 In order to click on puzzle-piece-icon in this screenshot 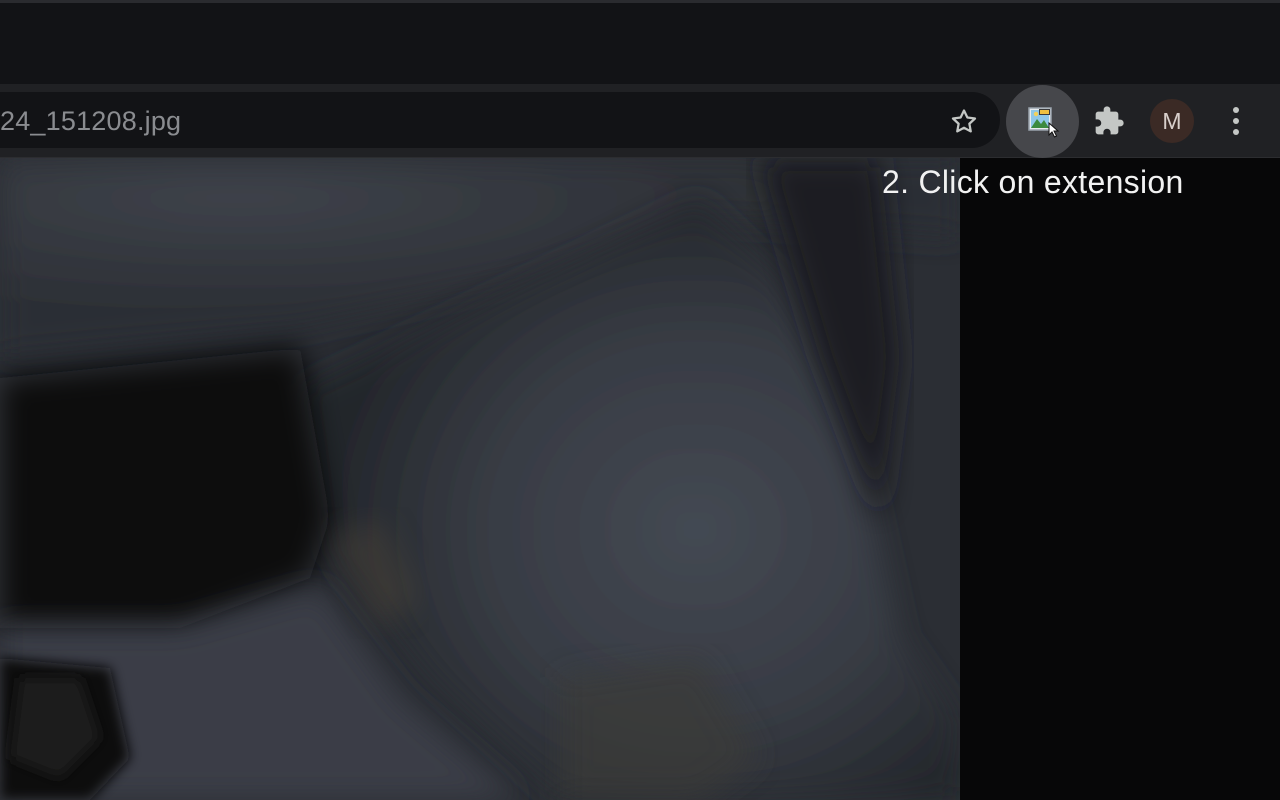, I will do `click(1109, 120)`.